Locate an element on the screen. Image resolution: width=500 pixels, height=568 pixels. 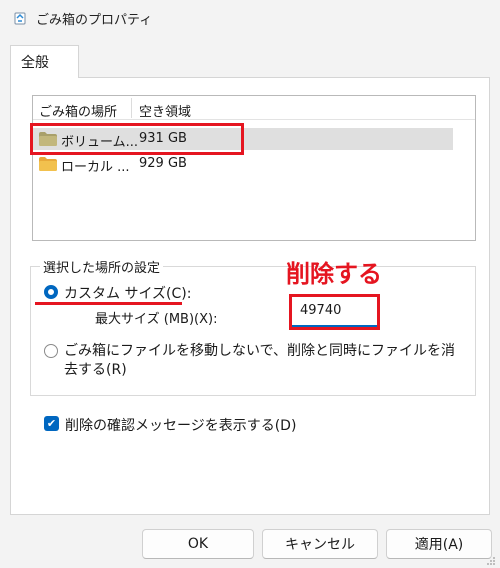
ok-button: OK is located at coordinates (198, 544).